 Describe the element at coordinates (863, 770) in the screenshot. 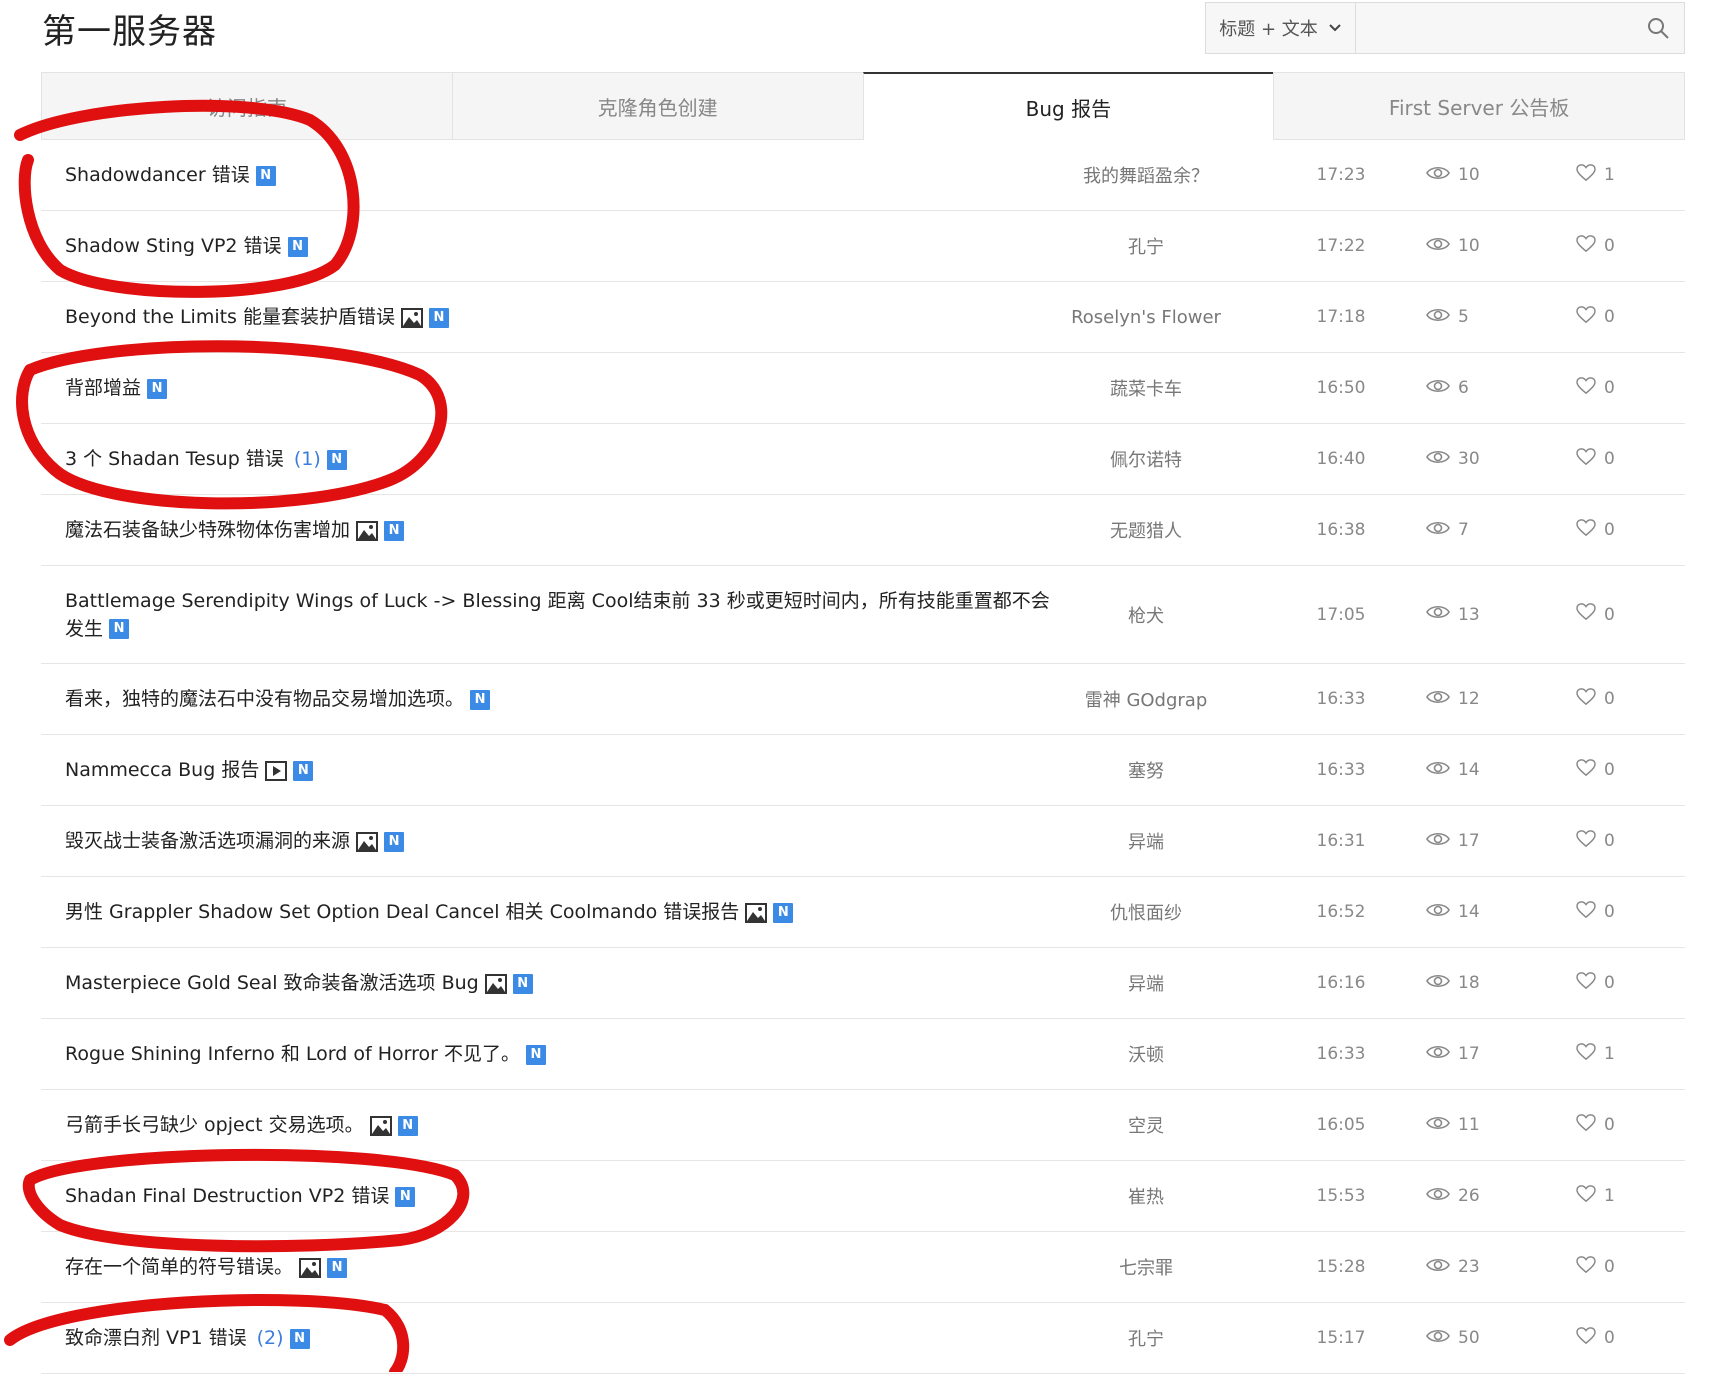

I see `table-row: Nammecca Bug 报告 N 塞努 16:33 14 0` at that location.